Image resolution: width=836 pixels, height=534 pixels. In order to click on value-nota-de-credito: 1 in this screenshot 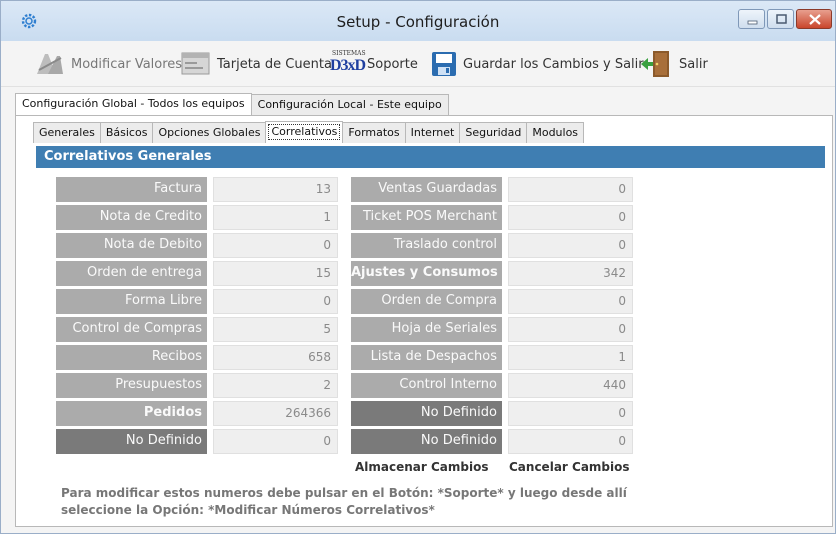, I will do `click(275, 217)`.